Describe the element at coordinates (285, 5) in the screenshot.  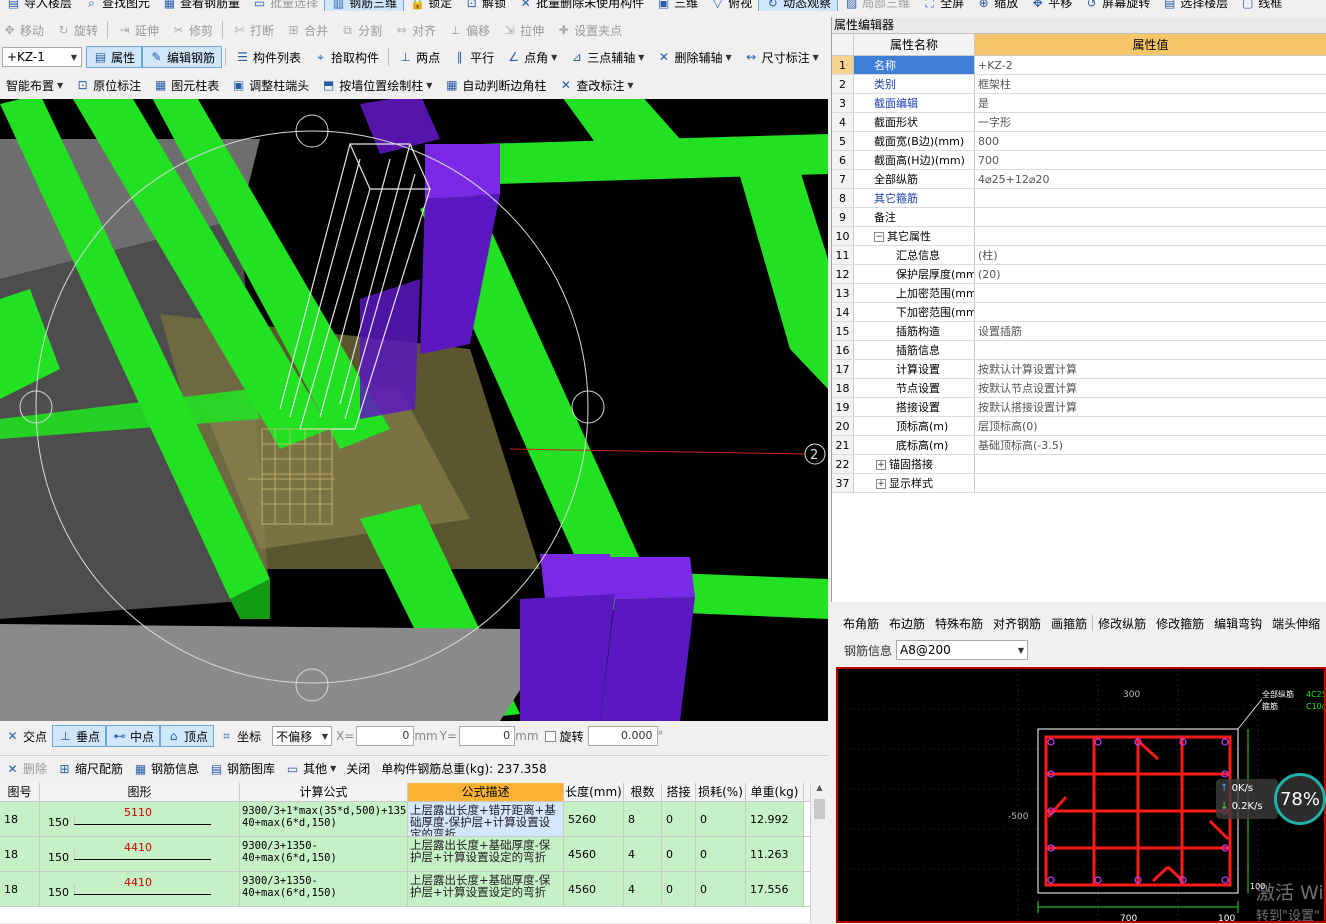
I see `toolbar-btn-3: ▭ 批量选择` at that location.